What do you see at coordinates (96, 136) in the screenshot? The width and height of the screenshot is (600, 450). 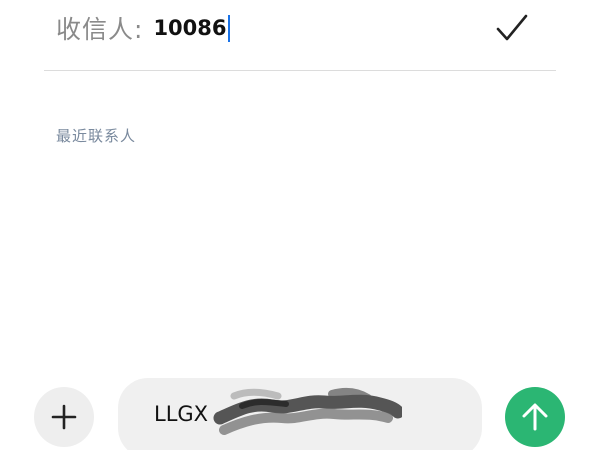 I see `recent-contacts-heading: 最近联系人` at bounding box center [96, 136].